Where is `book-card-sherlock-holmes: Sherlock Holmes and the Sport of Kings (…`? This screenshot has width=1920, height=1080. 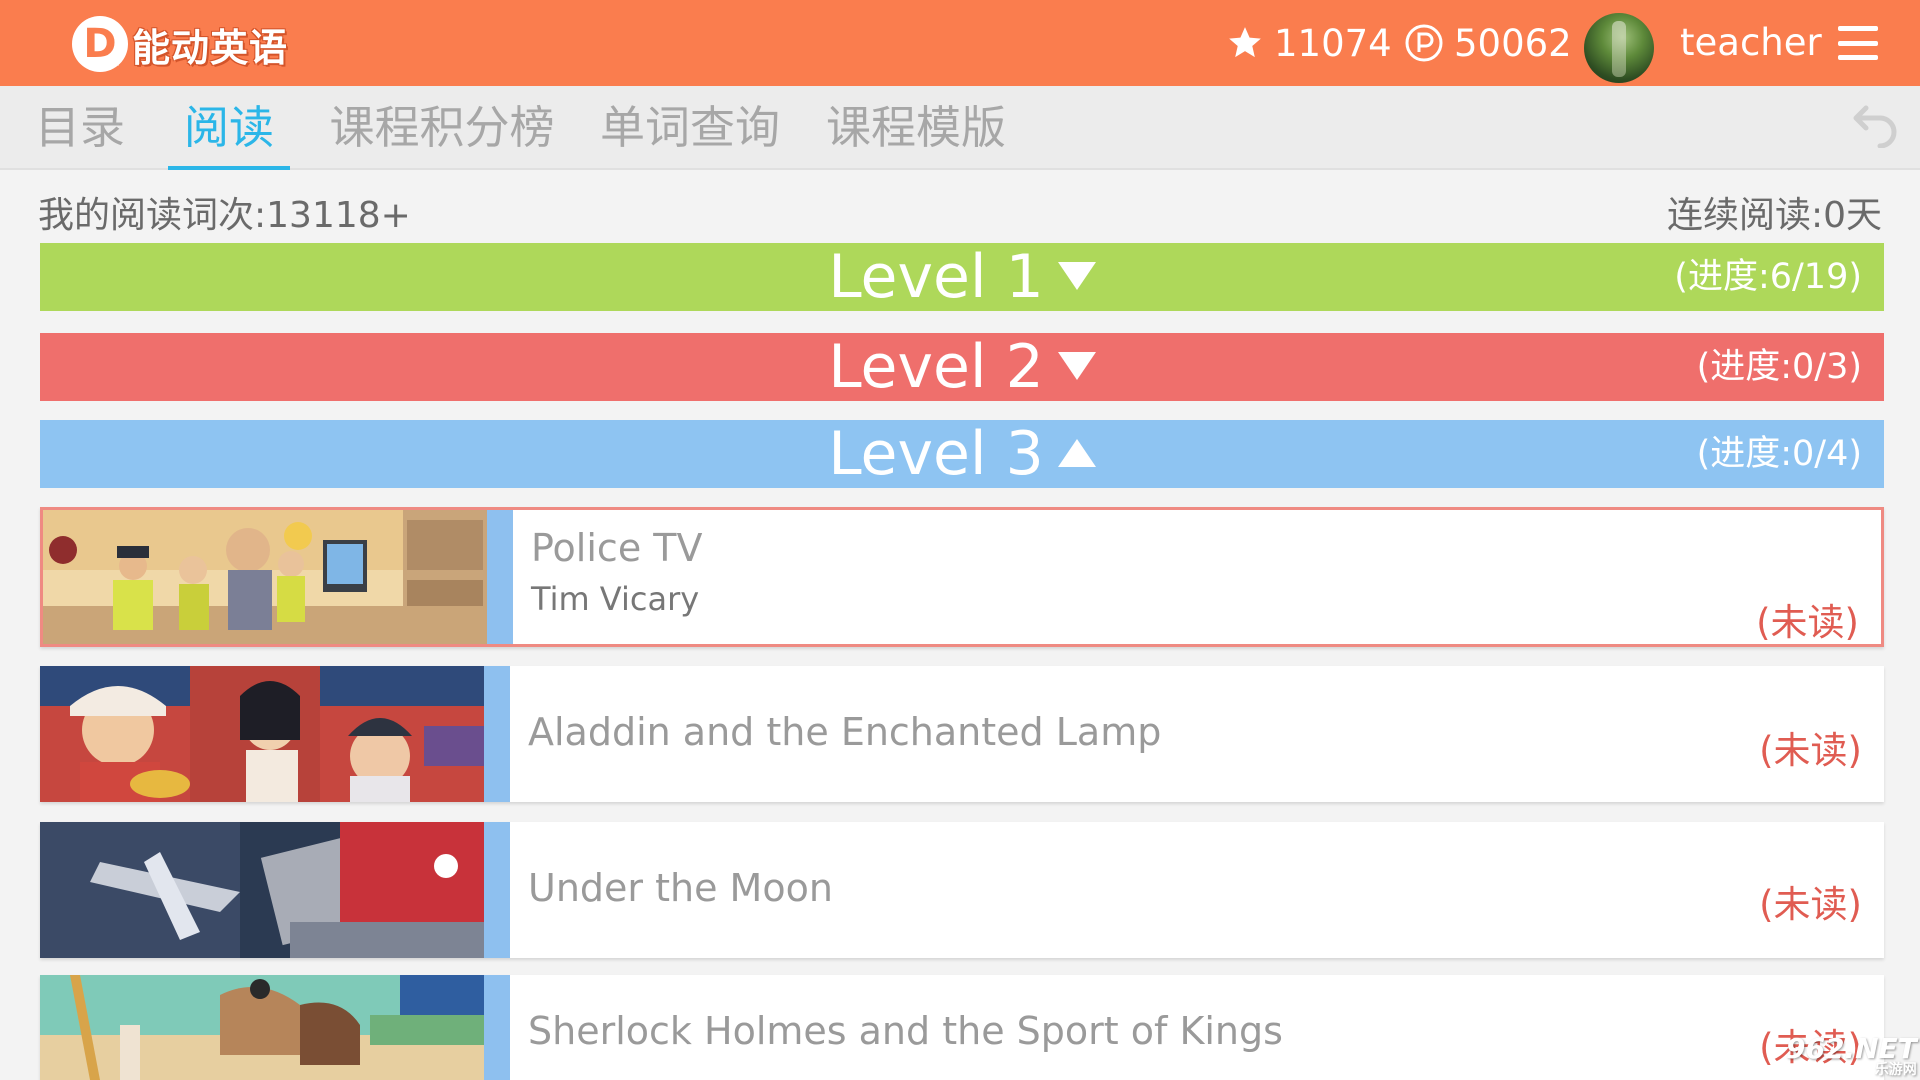 book-card-sherlock-holmes: Sherlock Holmes and the Sport of Kings (… is located at coordinates (962, 1027).